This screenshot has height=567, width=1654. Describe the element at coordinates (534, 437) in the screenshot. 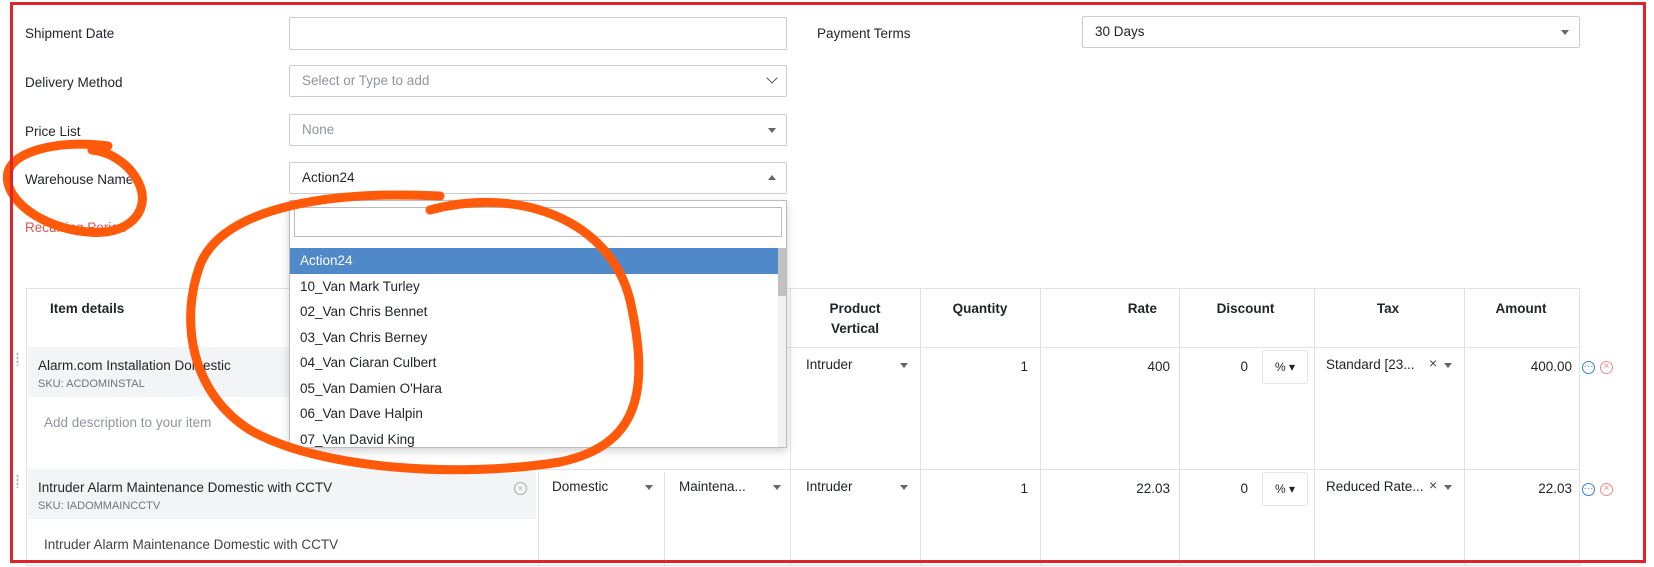

I see `dropdown-option: 07_Van David King` at that location.